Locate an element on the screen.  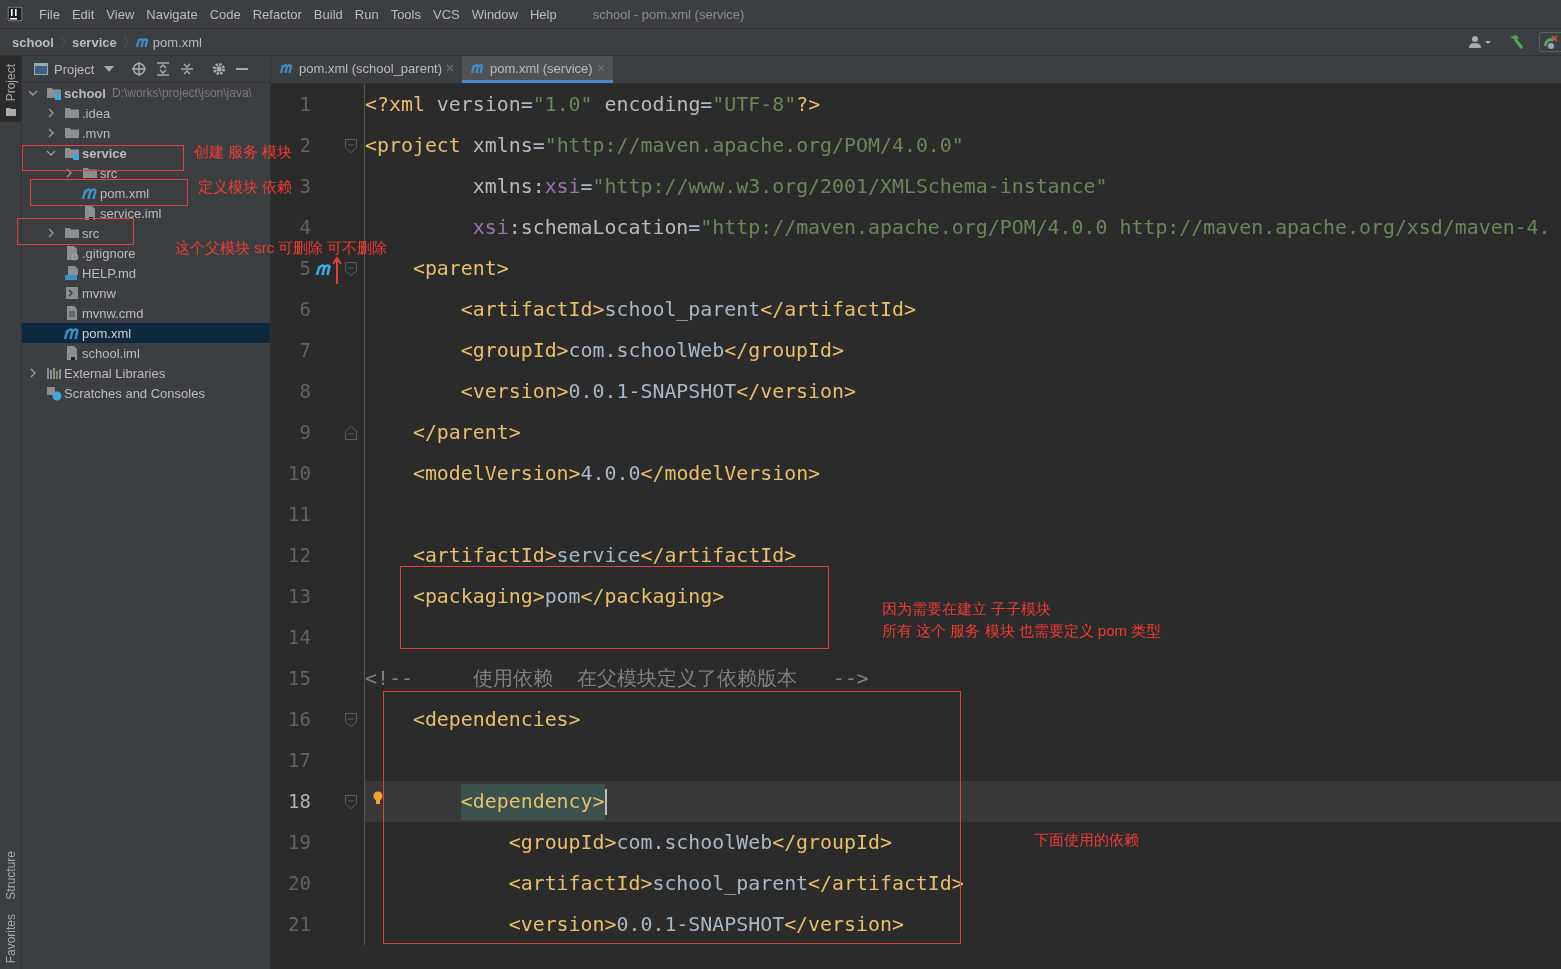
lightbulb-icon is located at coordinates (378, 799).